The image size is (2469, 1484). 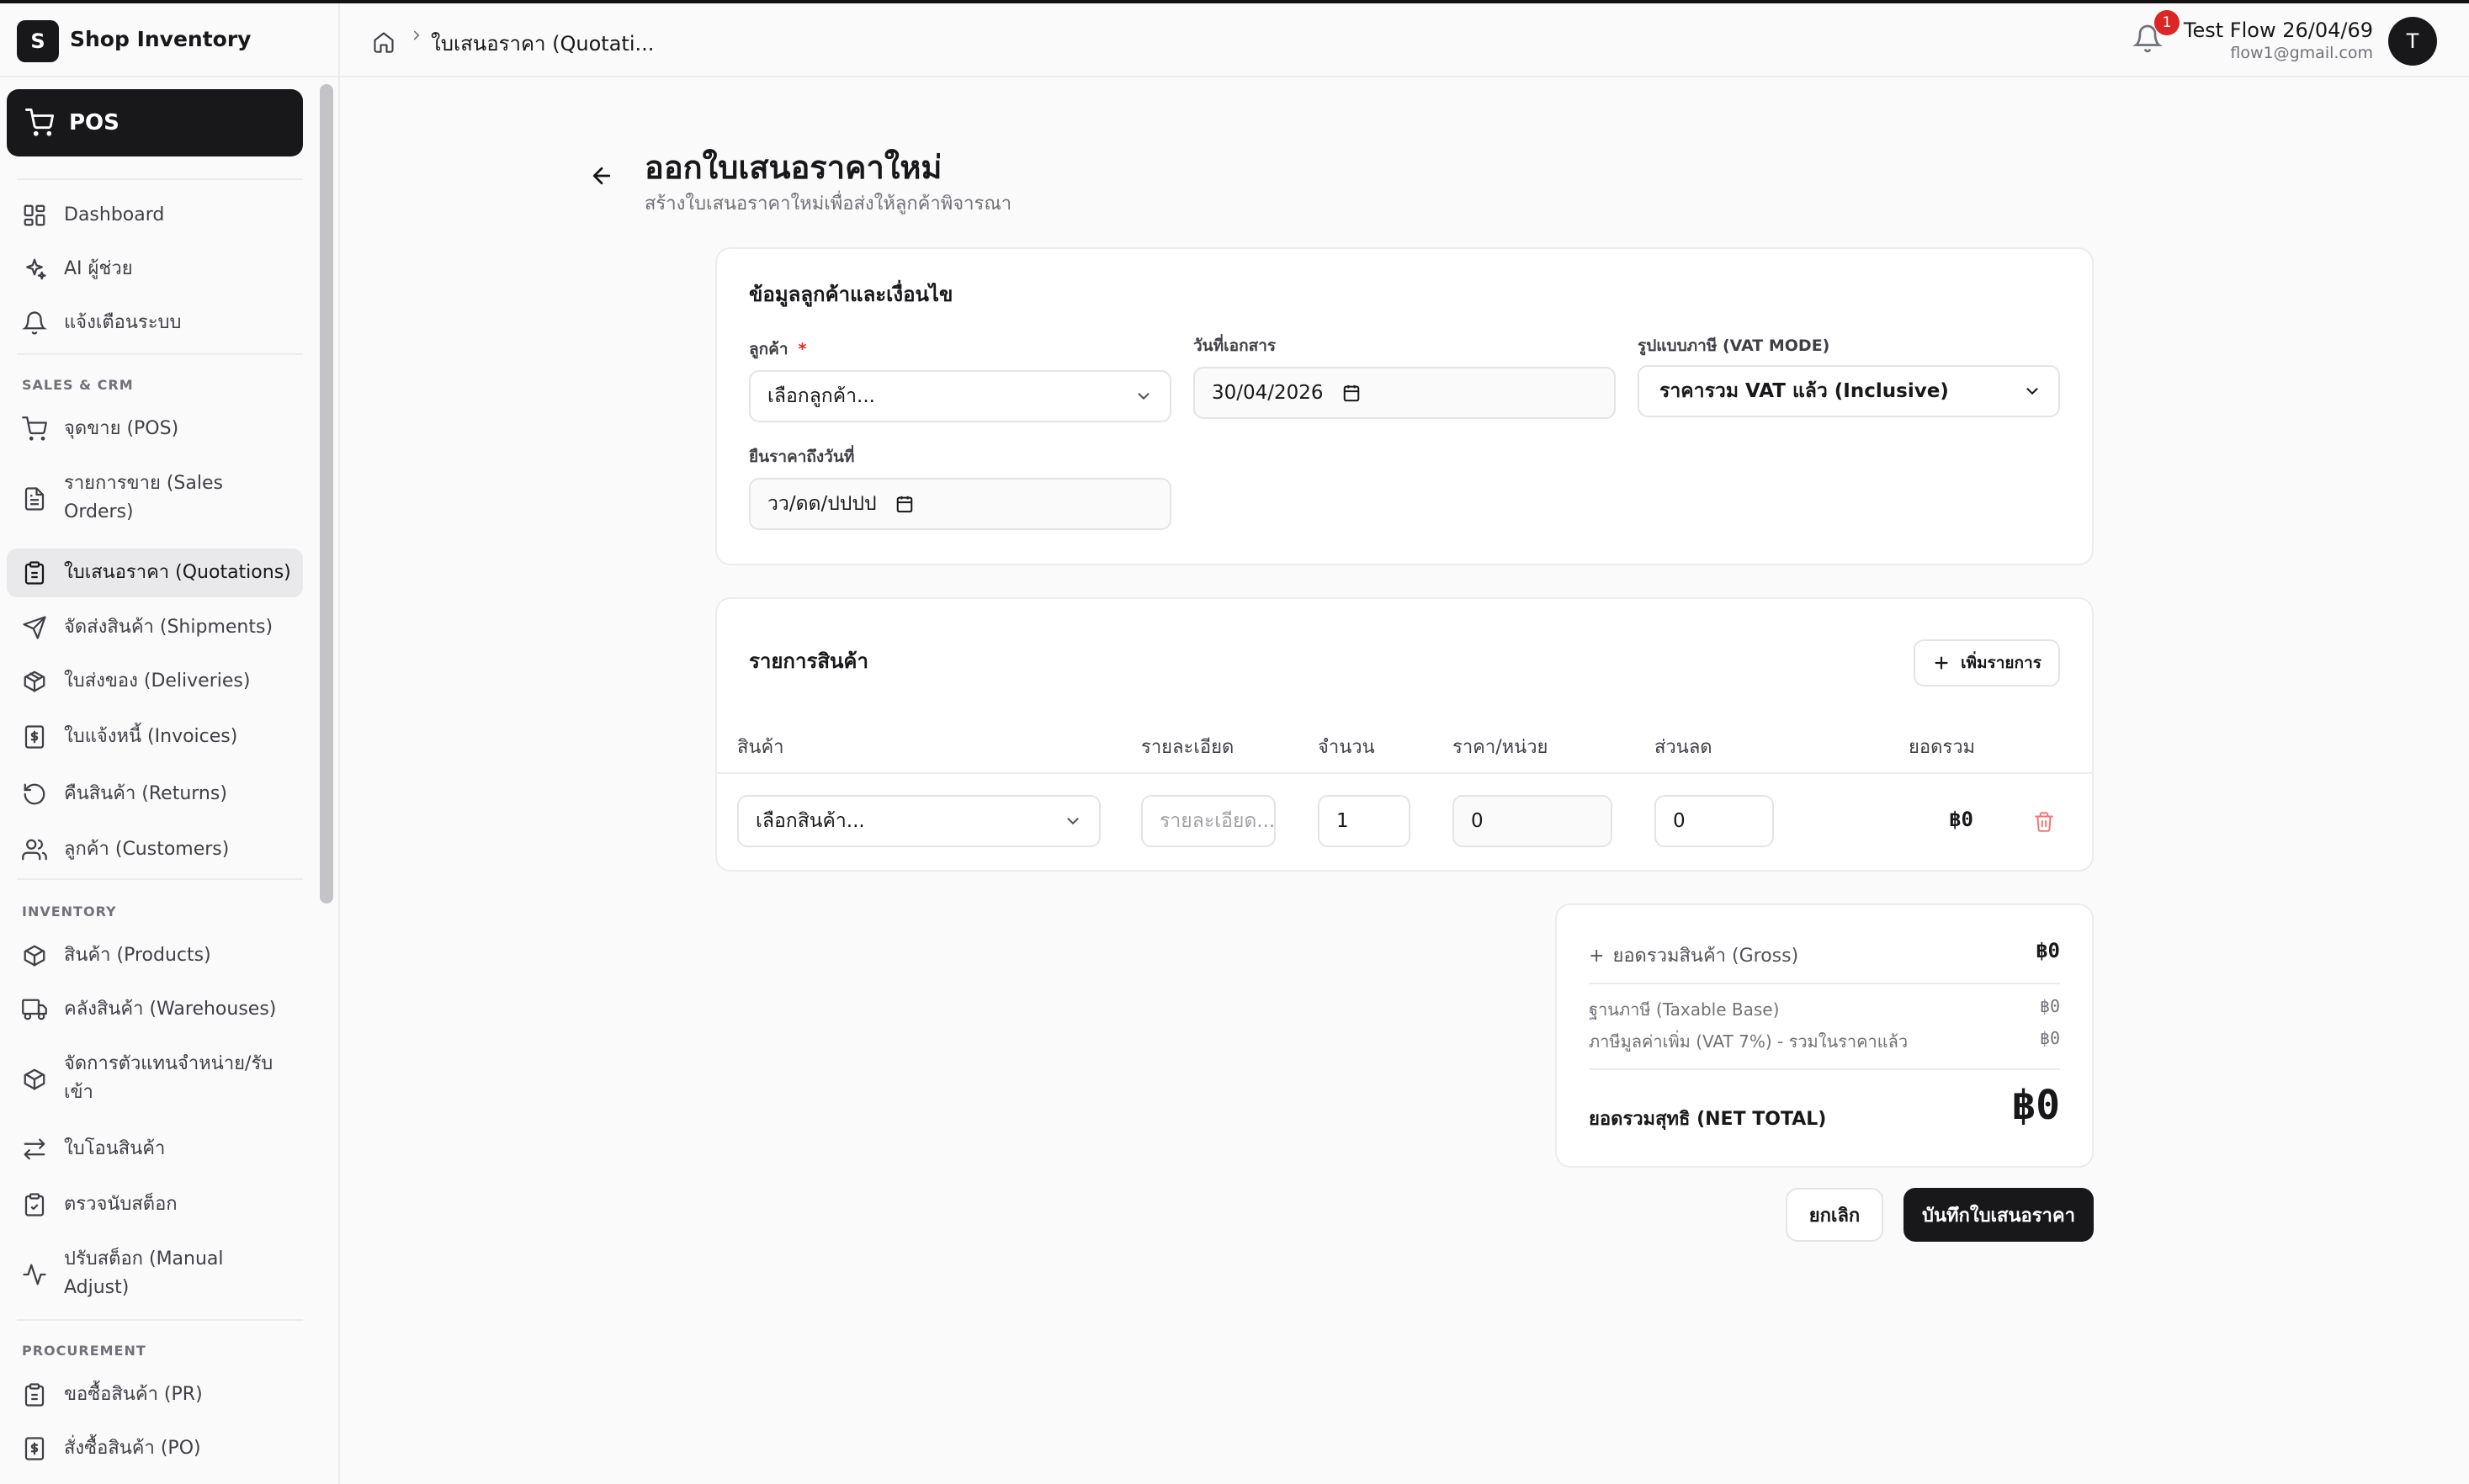 I want to click on sidebar-item-products: สินค้า (Products), so click(x=155, y=955).